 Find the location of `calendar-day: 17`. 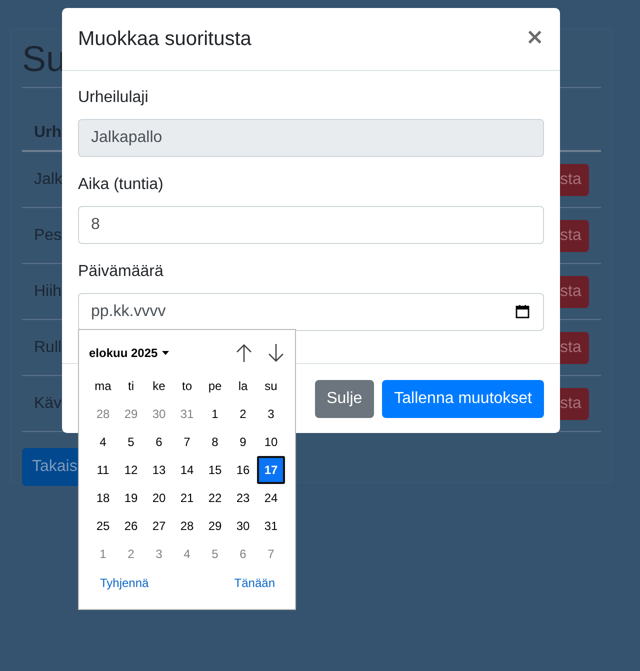

calendar-day: 17 is located at coordinates (271, 470).